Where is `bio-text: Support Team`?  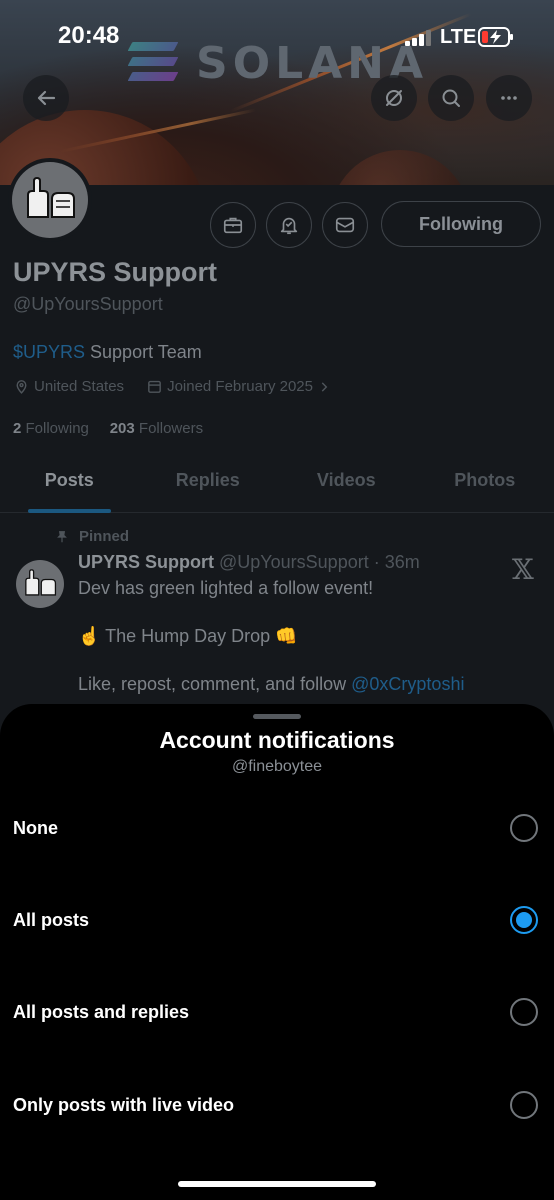
bio-text: Support Team is located at coordinates (143, 352).